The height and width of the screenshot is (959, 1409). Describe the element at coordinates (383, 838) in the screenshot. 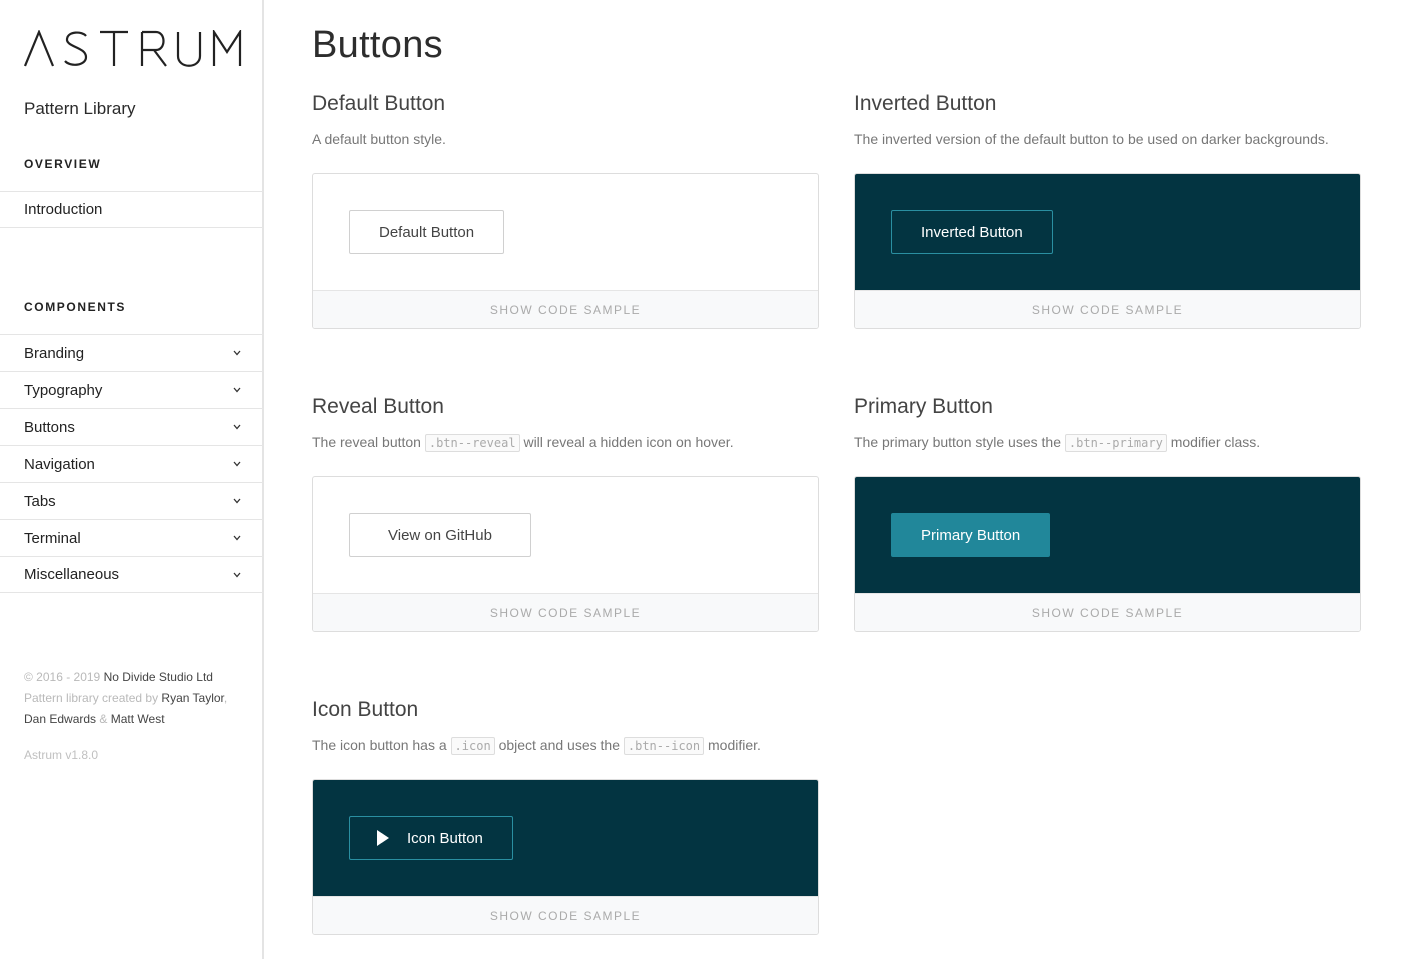

I see `play-icon` at that location.